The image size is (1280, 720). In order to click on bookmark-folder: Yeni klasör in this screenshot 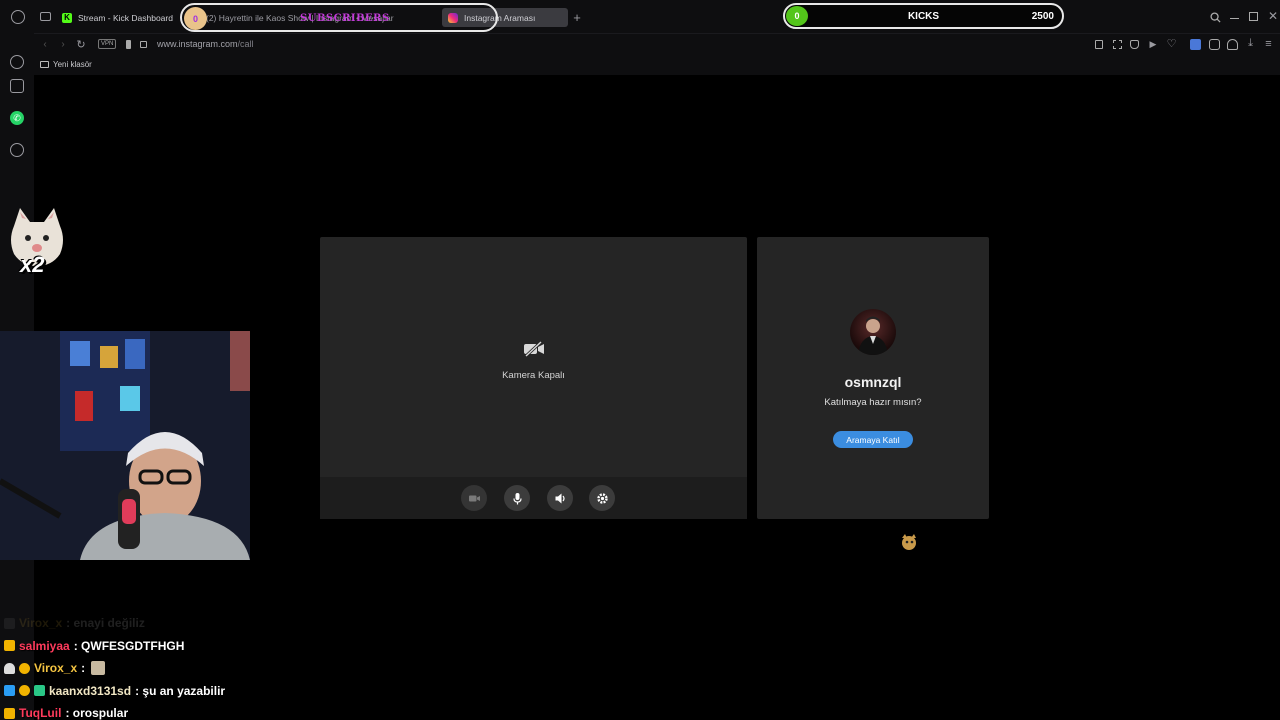, I will do `click(66, 64)`.